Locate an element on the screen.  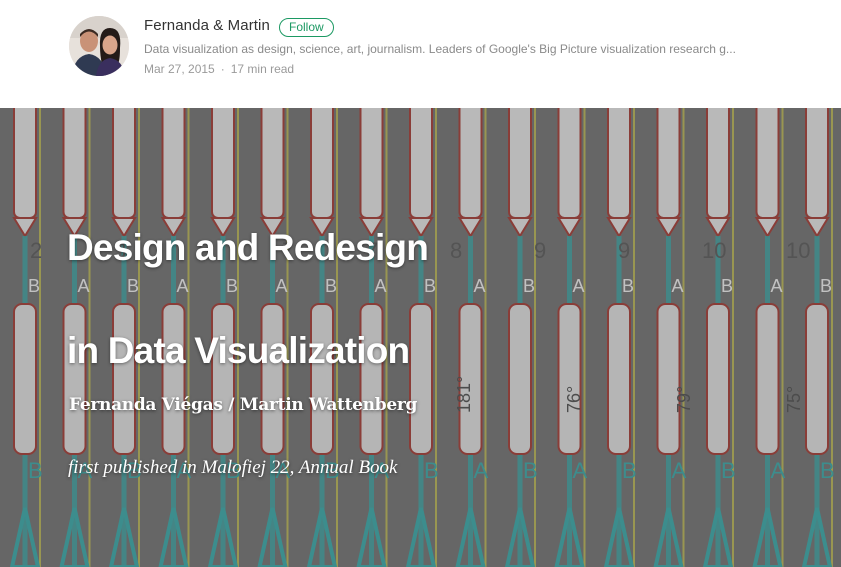
article-authors: Fernanda Viégas / Martin Wattenberg is located at coordinates (243, 405).